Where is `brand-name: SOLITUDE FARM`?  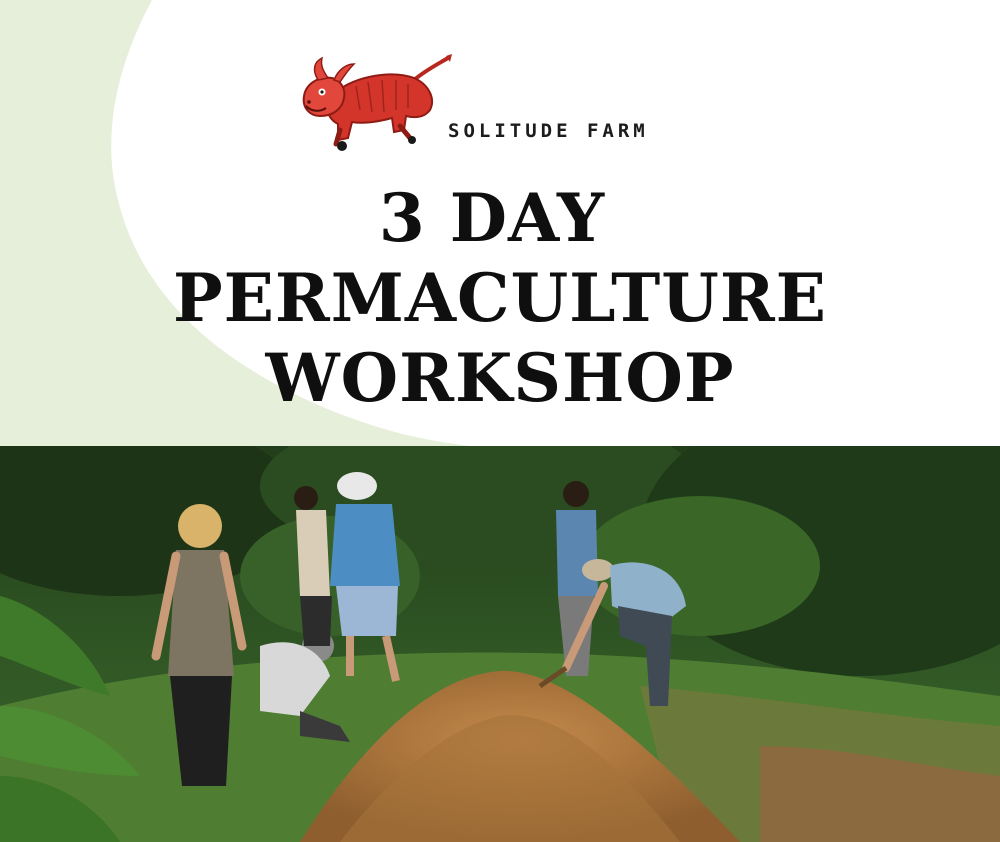 brand-name: SOLITUDE FARM is located at coordinates (548, 131).